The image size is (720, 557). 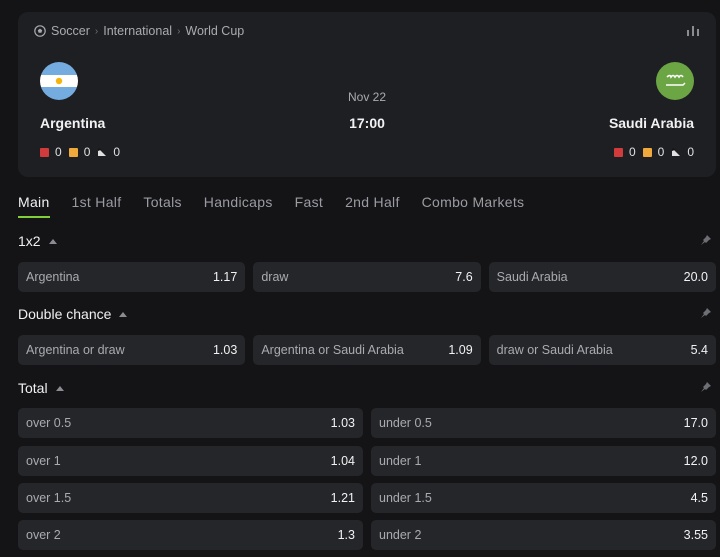 I want to click on outcome-odd: 7.6, so click(x=464, y=277).